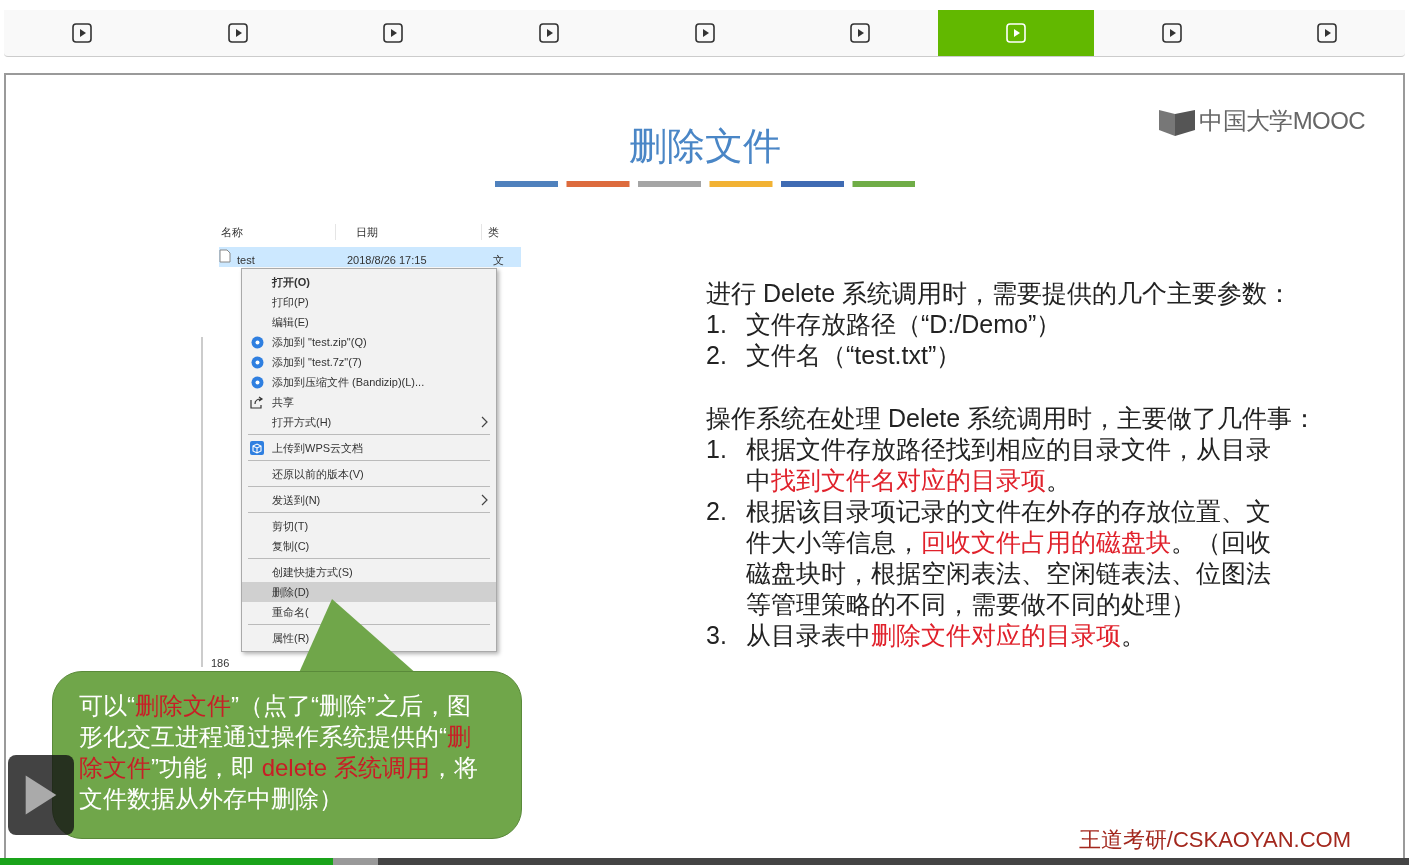 The height and width of the screenshot is (865, 1409). I want to click on file-name: test, so click(246, 260).